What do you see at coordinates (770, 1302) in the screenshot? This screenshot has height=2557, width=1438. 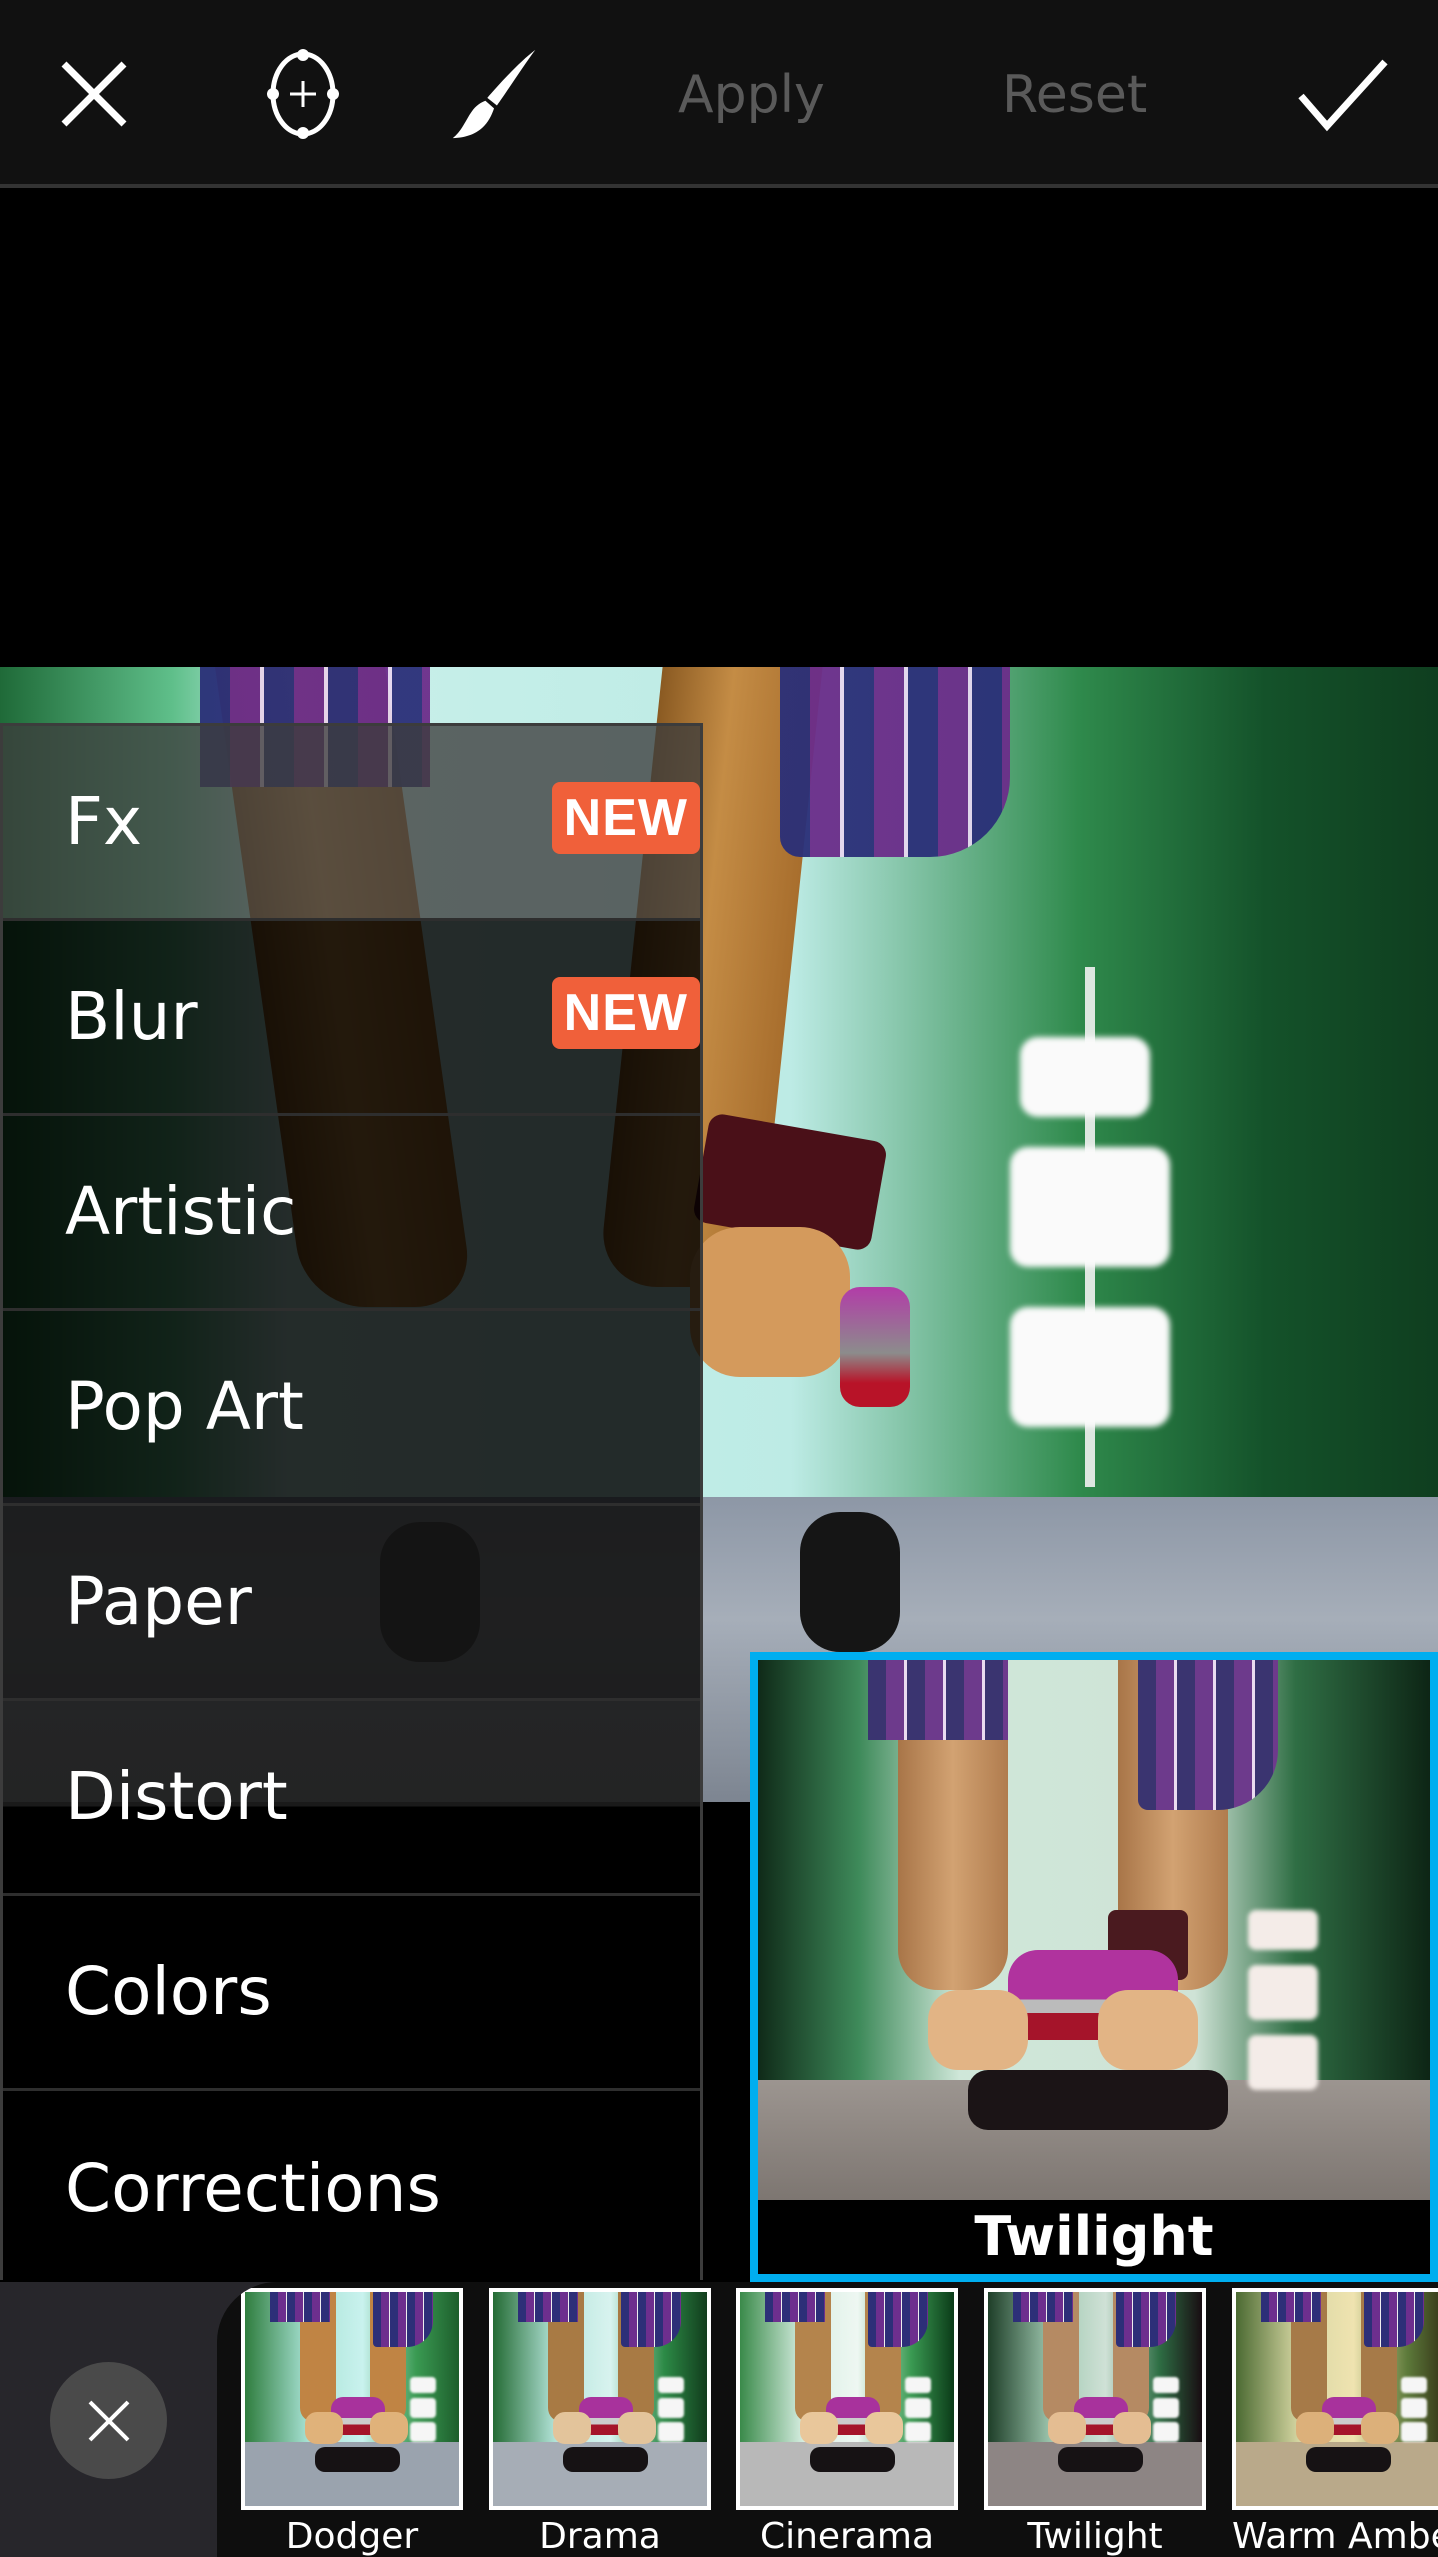 I see `photo-hand` at bounding box center [770, 1302].